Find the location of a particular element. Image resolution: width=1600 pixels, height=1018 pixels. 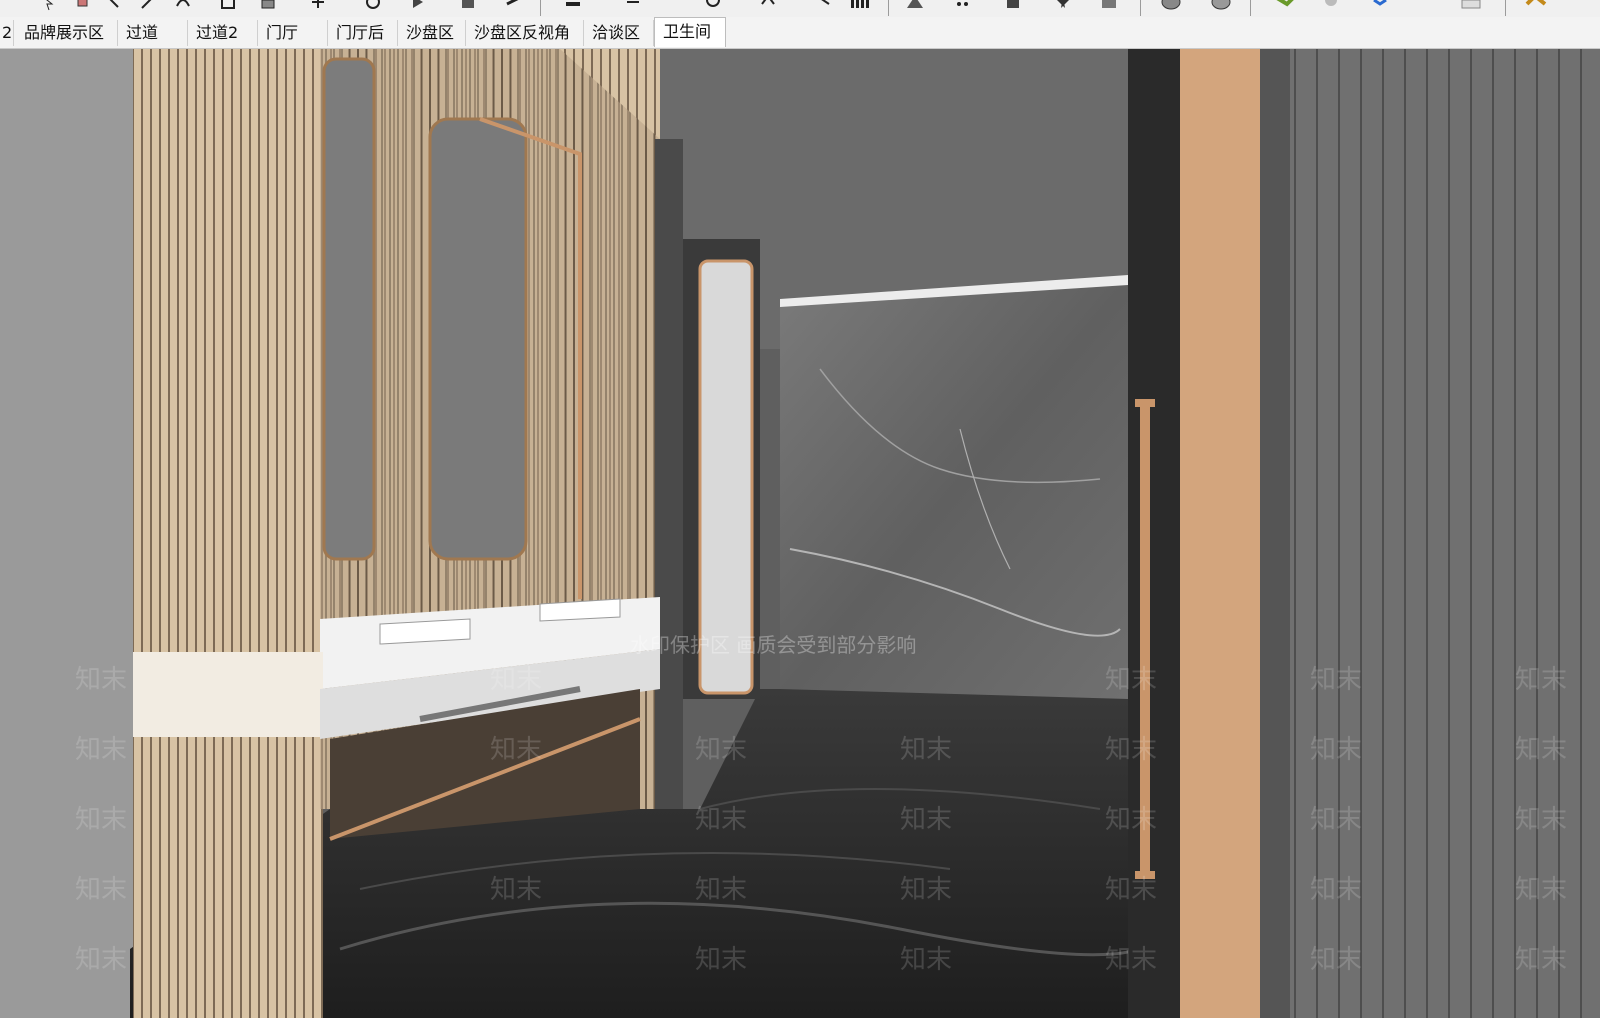

tape-icon is located at coordinates (513, 6).